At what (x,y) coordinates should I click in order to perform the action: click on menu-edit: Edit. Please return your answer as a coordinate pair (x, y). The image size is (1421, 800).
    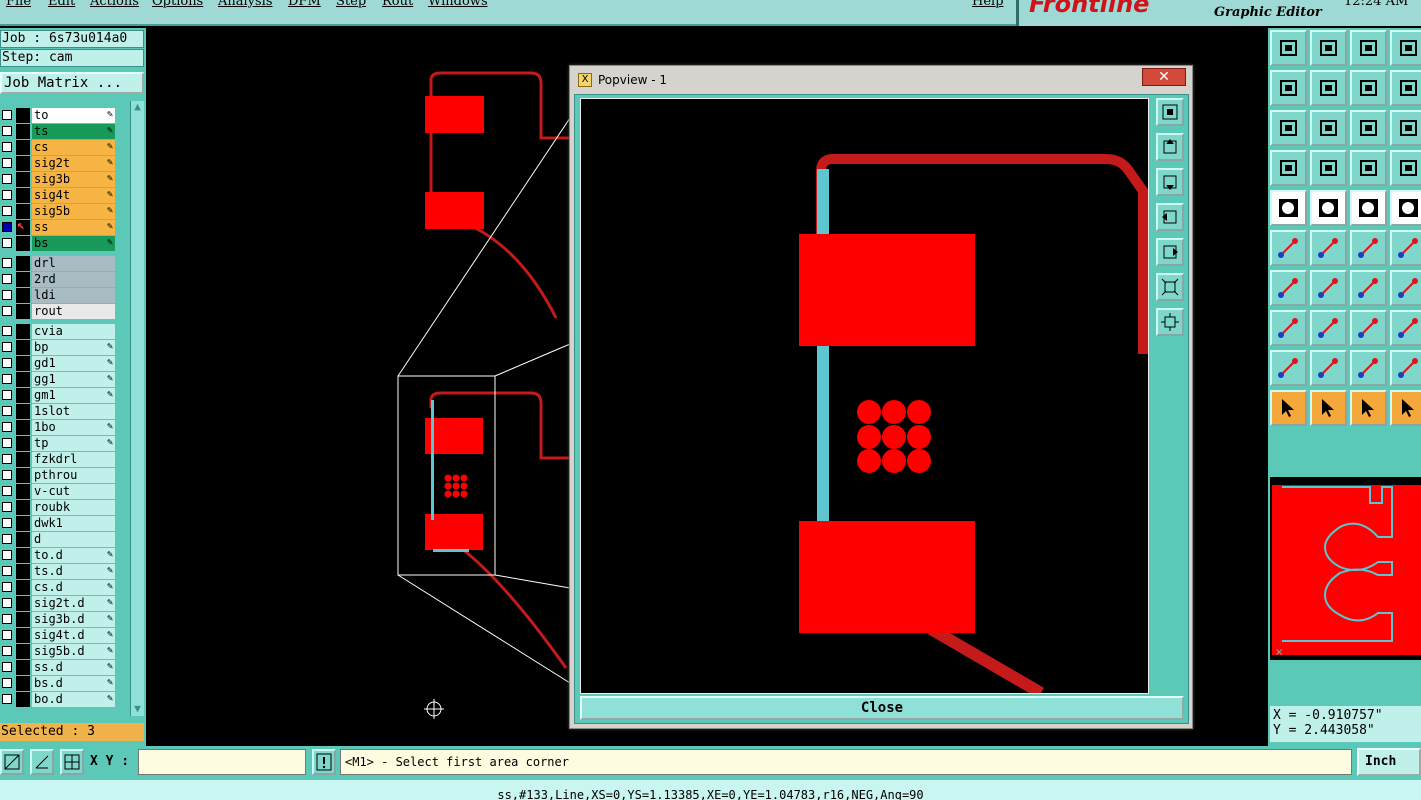
    Looking at the image, I should click on (61, 4).